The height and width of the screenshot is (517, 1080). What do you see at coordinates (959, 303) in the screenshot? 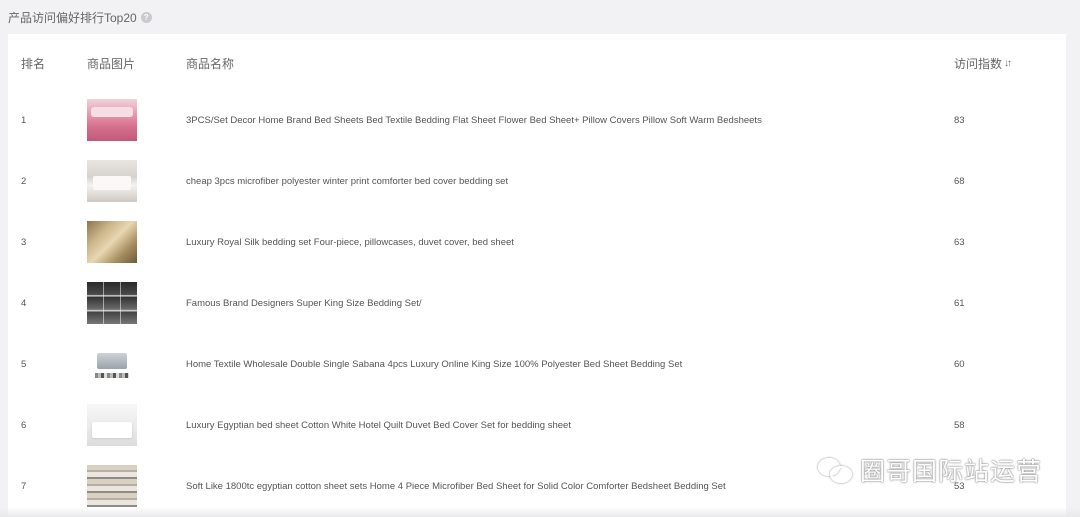
I see `visit-index: 61` at bounding box center [959, 303].